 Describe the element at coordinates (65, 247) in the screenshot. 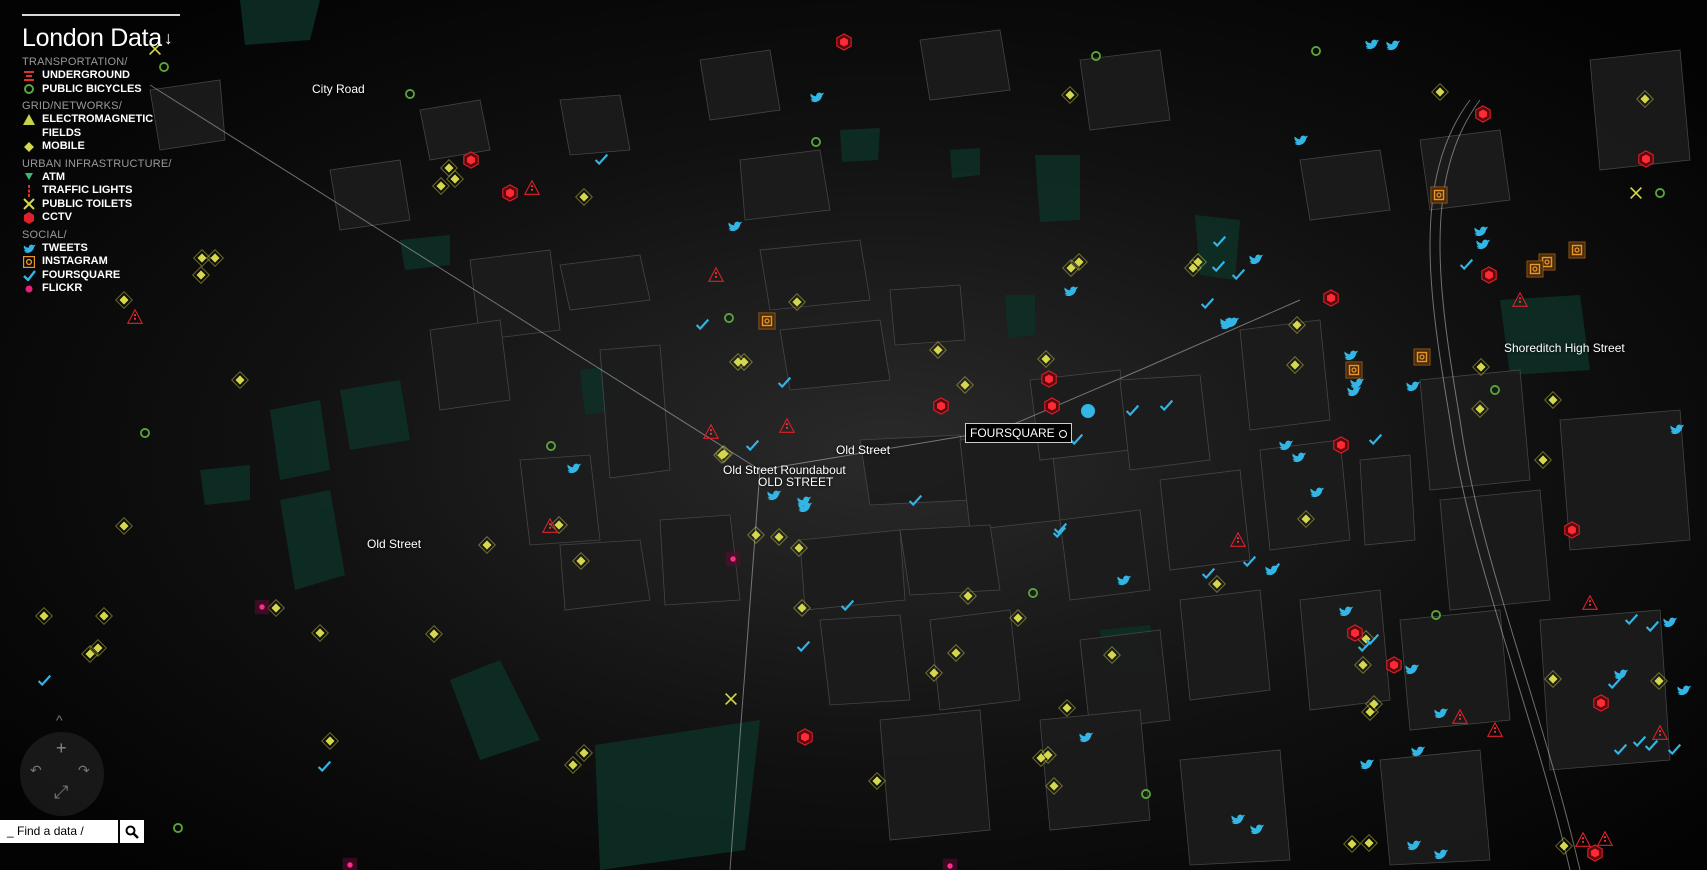

I see `legend-item-label: TWEETS` at that location.